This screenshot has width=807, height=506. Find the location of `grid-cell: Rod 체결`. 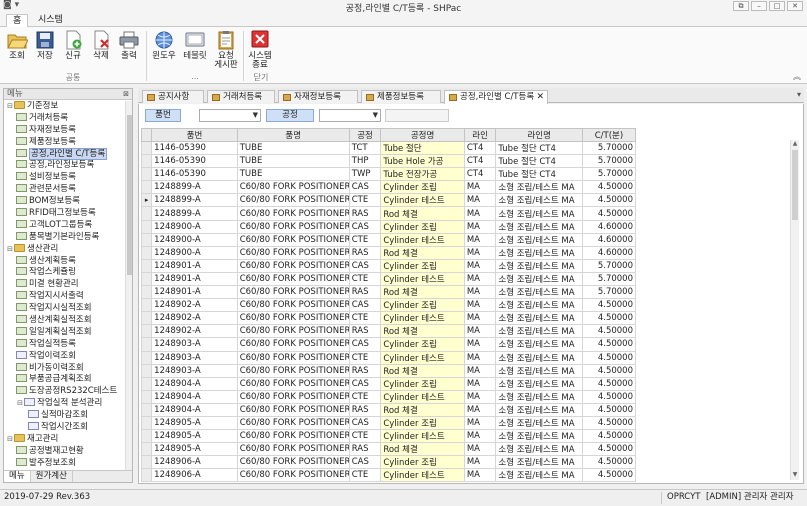

grid-cell: Rod 체결 is located at coordinates (422, 331).